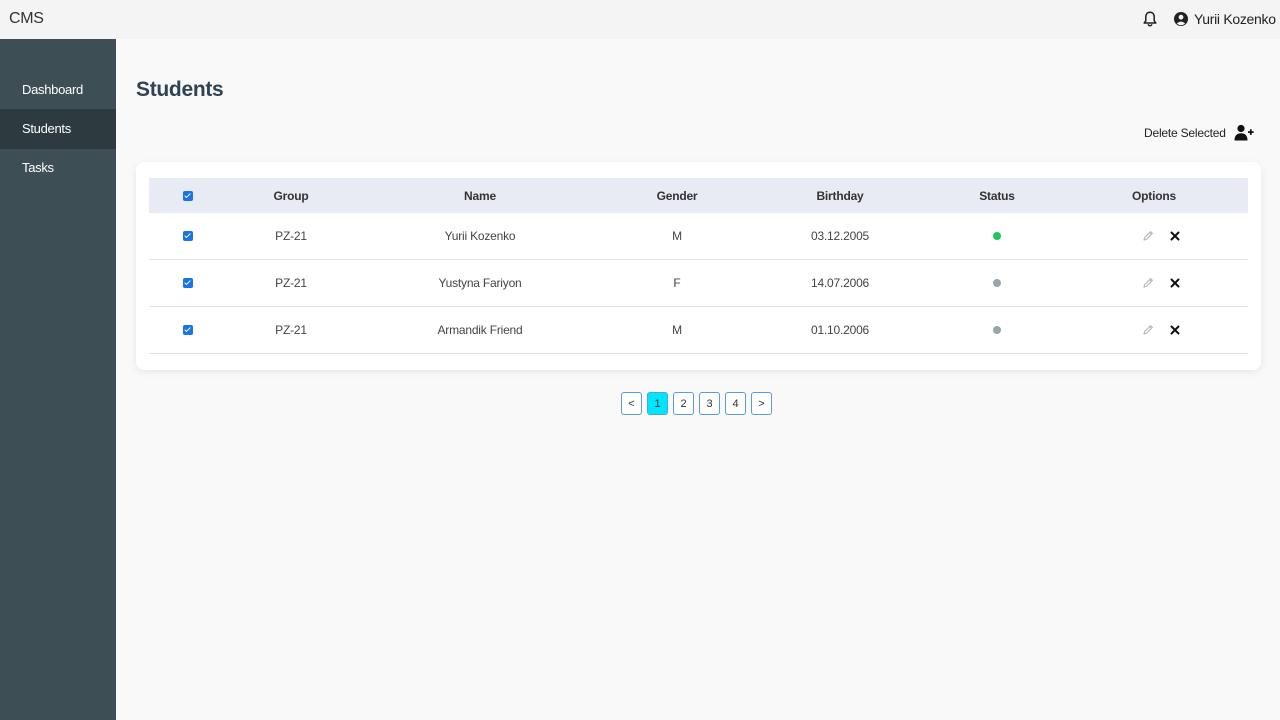 Image resolution: width=1280 pixels, height=720 pixels. Describe the element at coordinates (480, 195) in the screenshot. I see `column-header-name: Name` at that location.